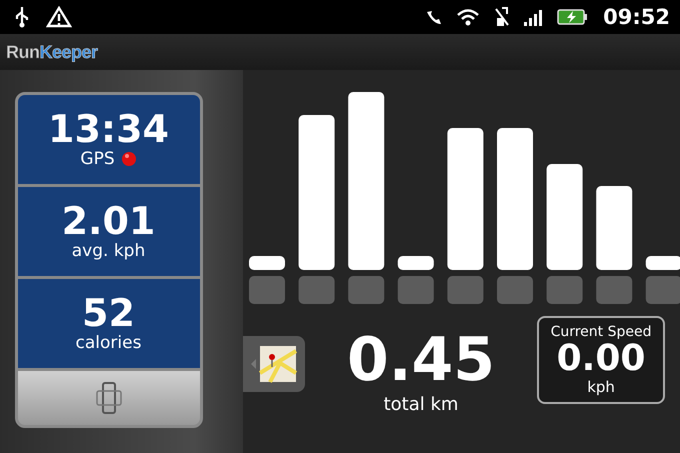 This screenshot has height=453, width=680. I want to click on distance-value: 0.45, so click(421, 360).